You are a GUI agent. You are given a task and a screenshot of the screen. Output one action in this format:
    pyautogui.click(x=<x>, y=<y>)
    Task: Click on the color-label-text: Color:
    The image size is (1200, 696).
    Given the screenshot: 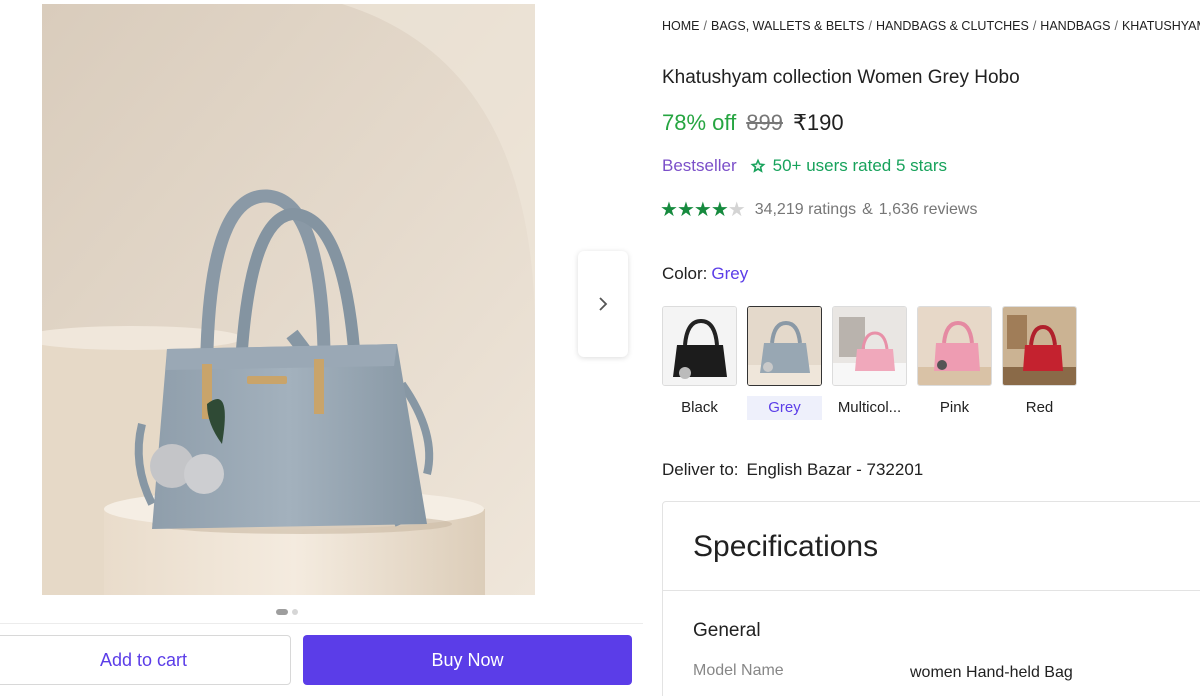 What is the action you would take?
    pyautogui.click(x=685, y=273)
    